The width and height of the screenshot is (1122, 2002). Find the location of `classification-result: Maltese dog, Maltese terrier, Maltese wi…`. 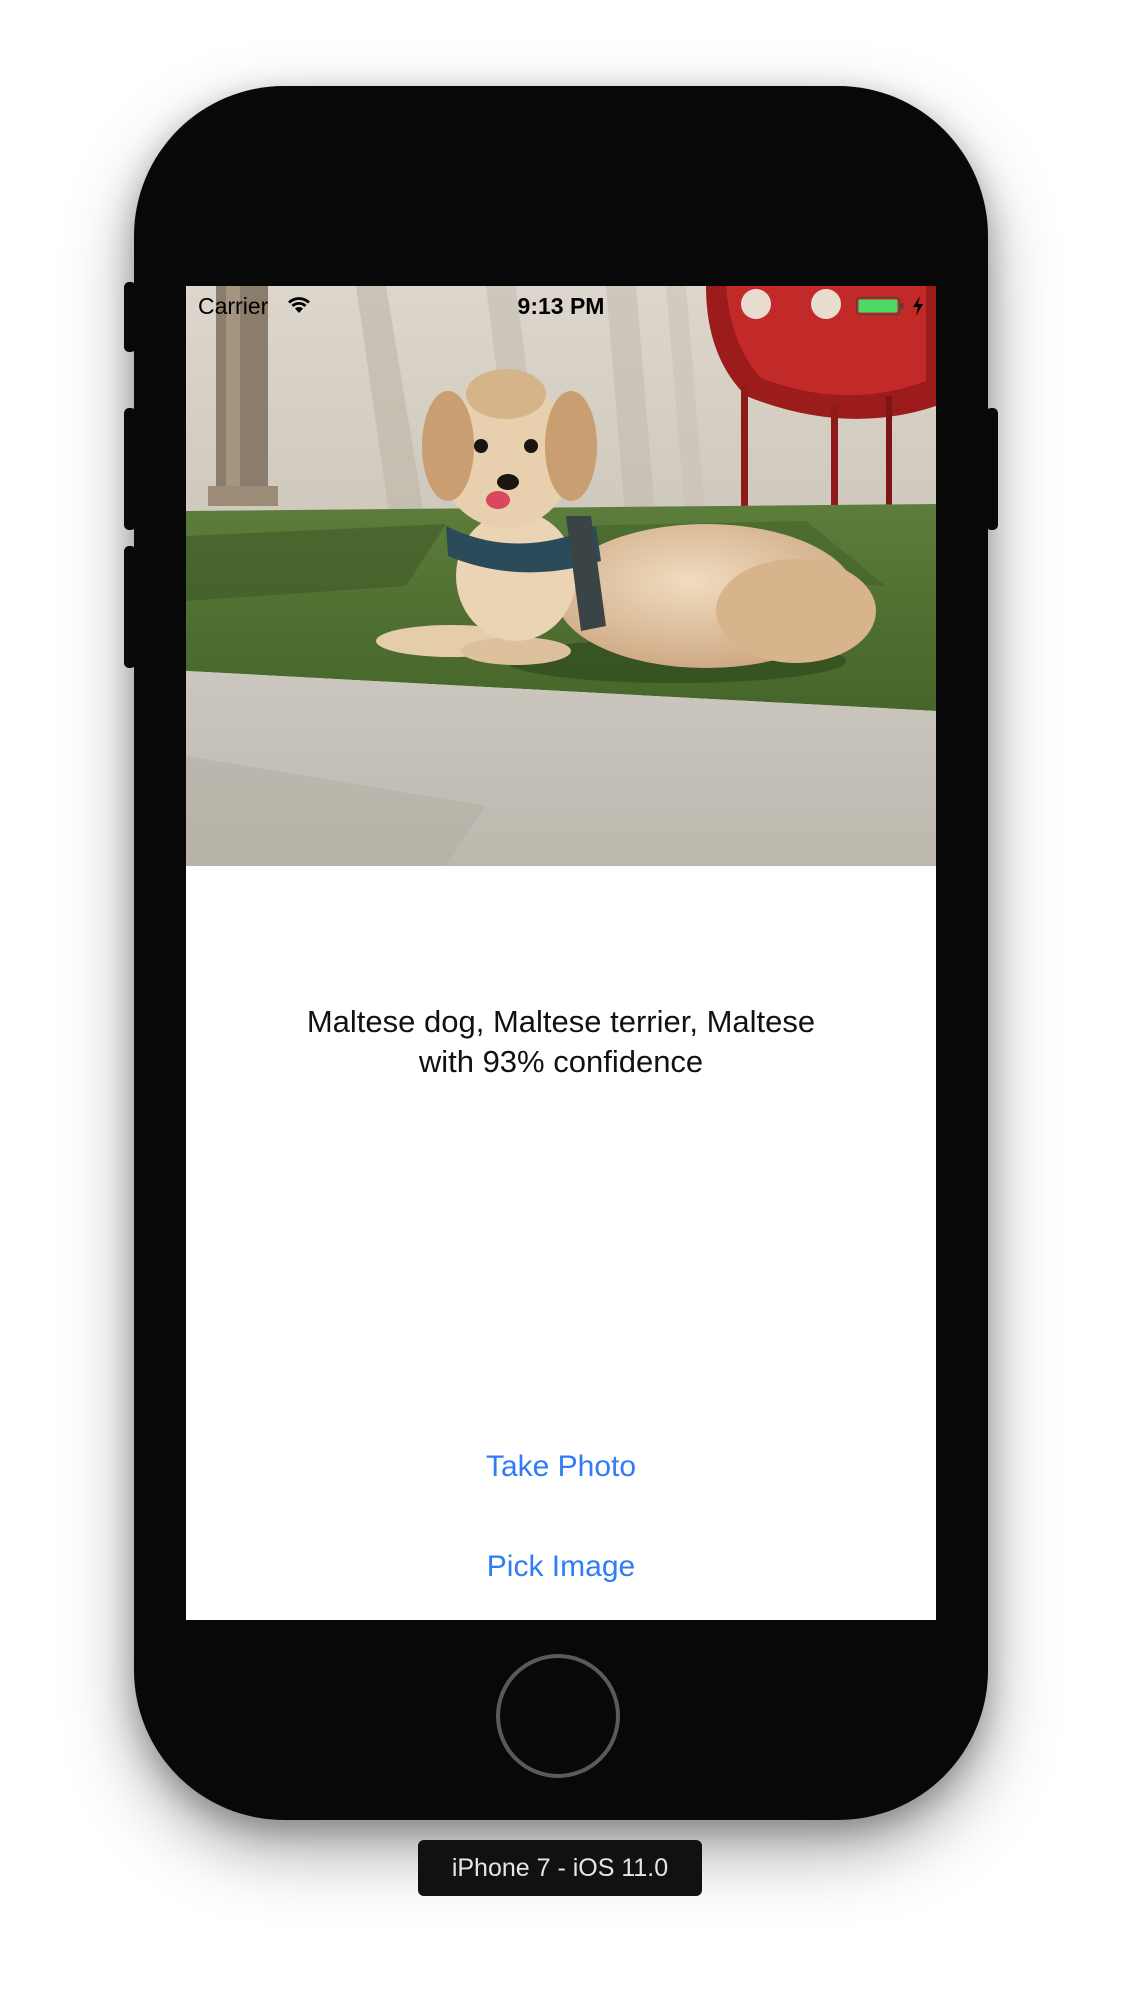

classification-result: Maltese dog, Maltese terrier, Maltese wi… is located at coordinates (561, 1042).